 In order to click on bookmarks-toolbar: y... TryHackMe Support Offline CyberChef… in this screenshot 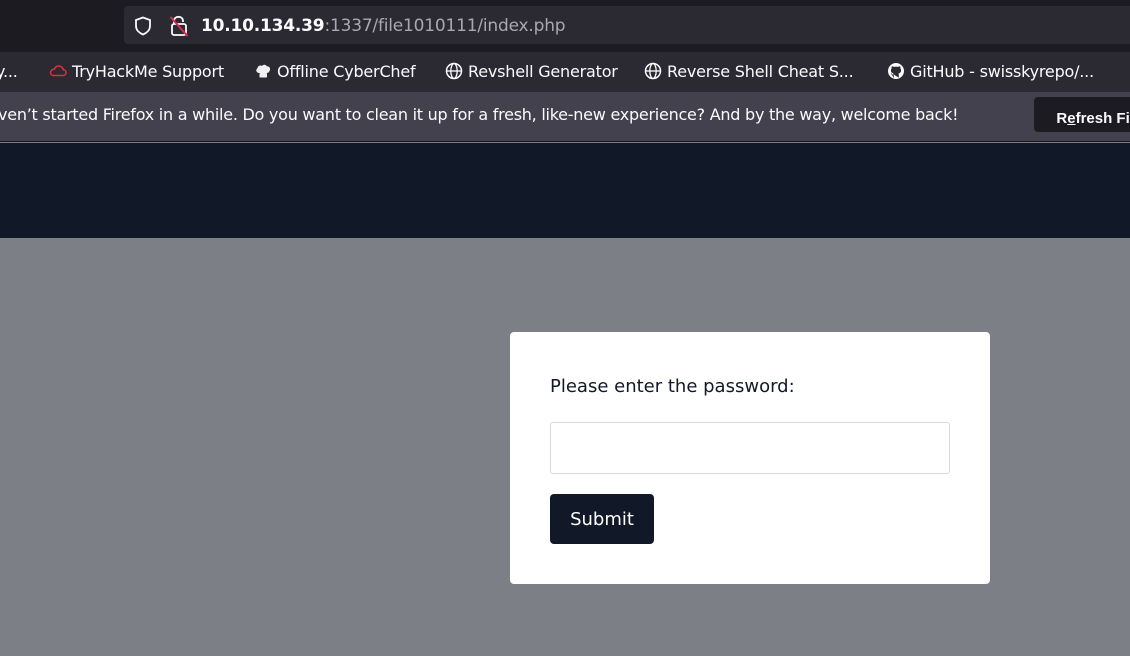, I will do `click(565, 72)`.